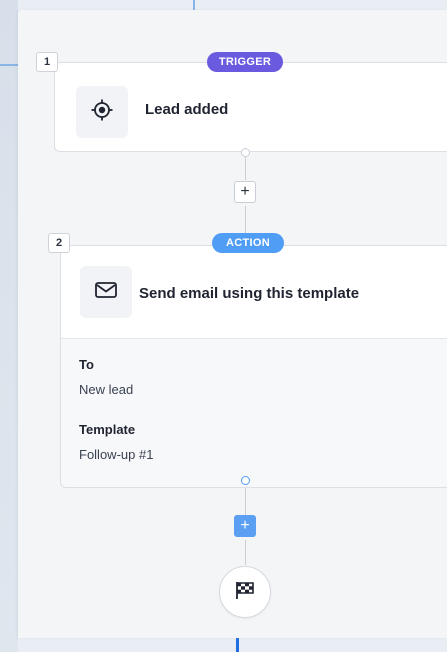  I want to click on trigger-title: Lead added, so click(187, 109).